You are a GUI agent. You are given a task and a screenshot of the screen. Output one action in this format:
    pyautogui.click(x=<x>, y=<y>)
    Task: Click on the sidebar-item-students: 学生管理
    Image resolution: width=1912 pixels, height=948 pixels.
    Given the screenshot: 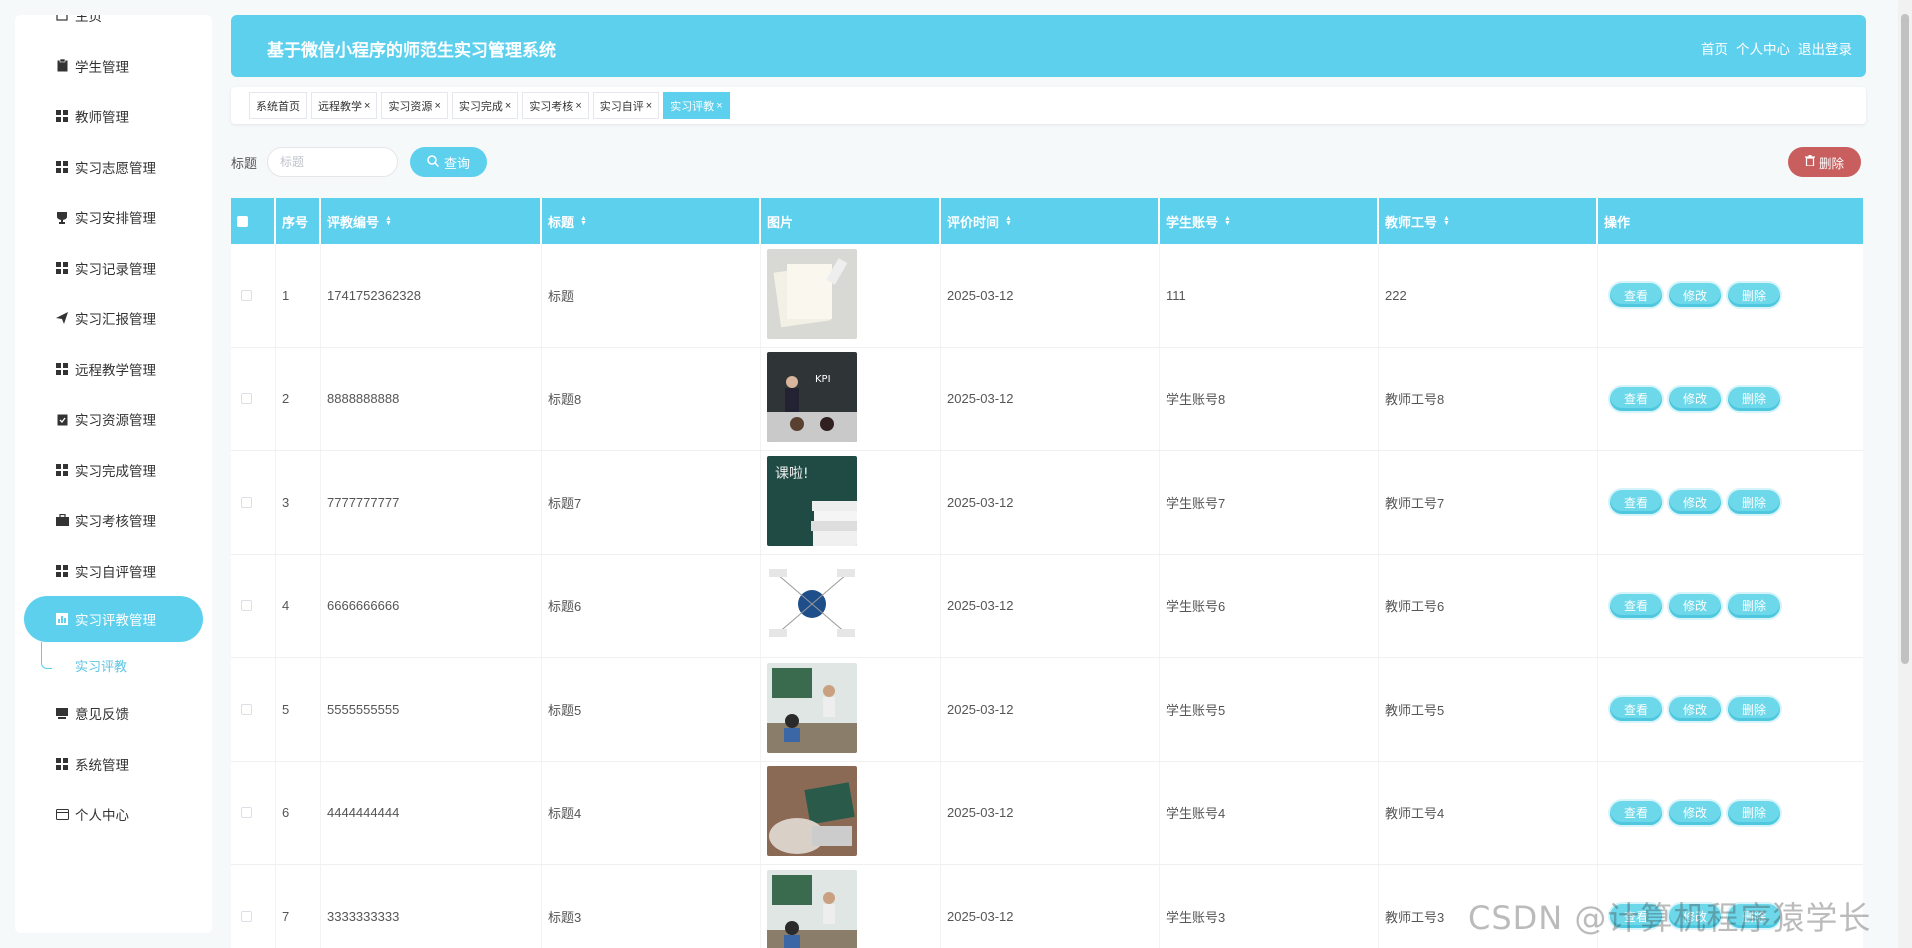 What is the action you would take?
    pyautogui.click(x=113, y=66)
    